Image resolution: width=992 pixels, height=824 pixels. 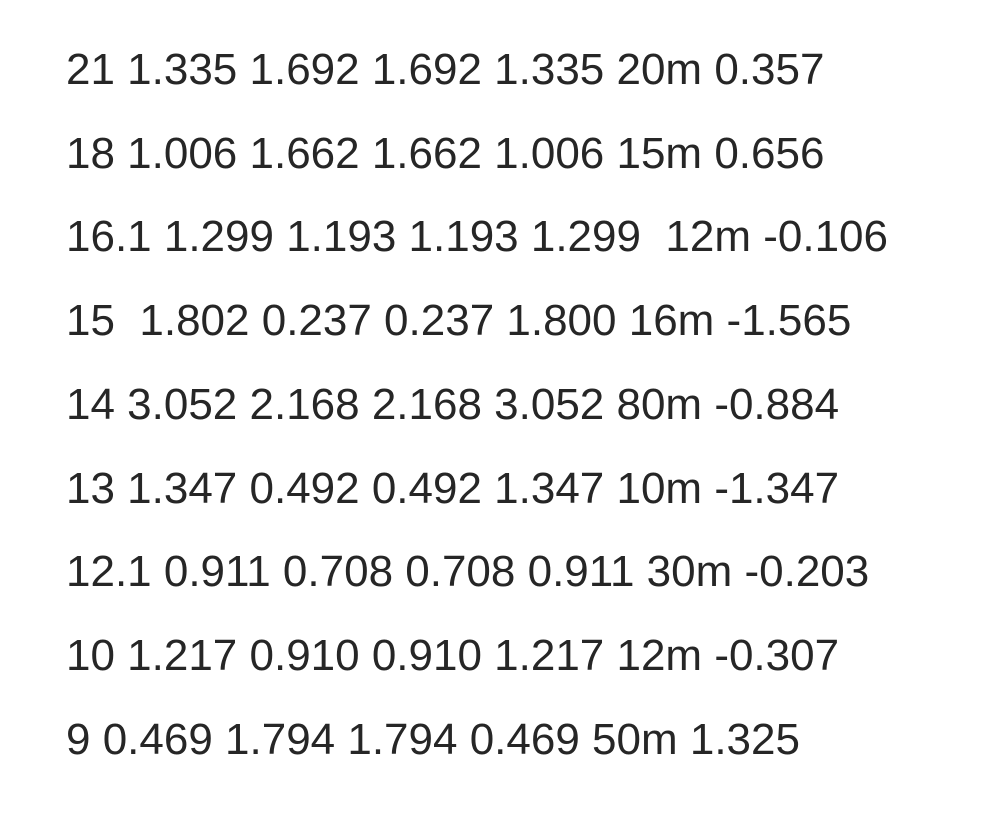 I want to click on text-line: 13 1.347 0.492 0.492 1.347 10m -1.347, so click(x=453, y=488).